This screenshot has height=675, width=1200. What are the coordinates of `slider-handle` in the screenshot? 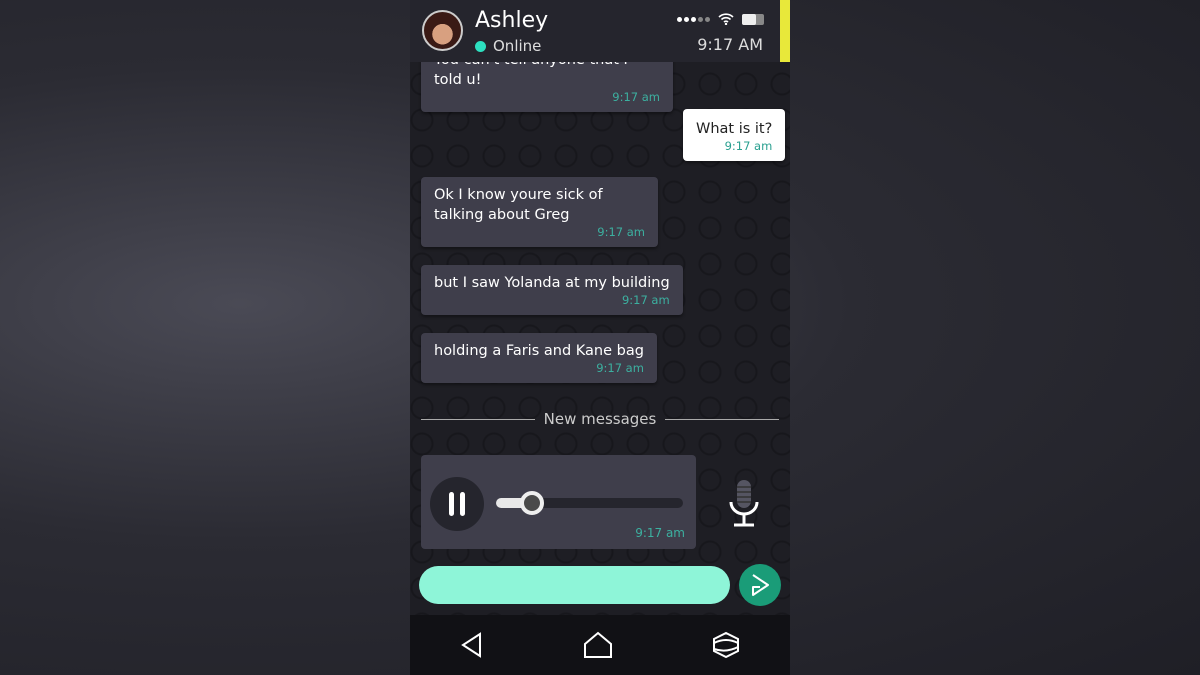 It's located at (531, 503).